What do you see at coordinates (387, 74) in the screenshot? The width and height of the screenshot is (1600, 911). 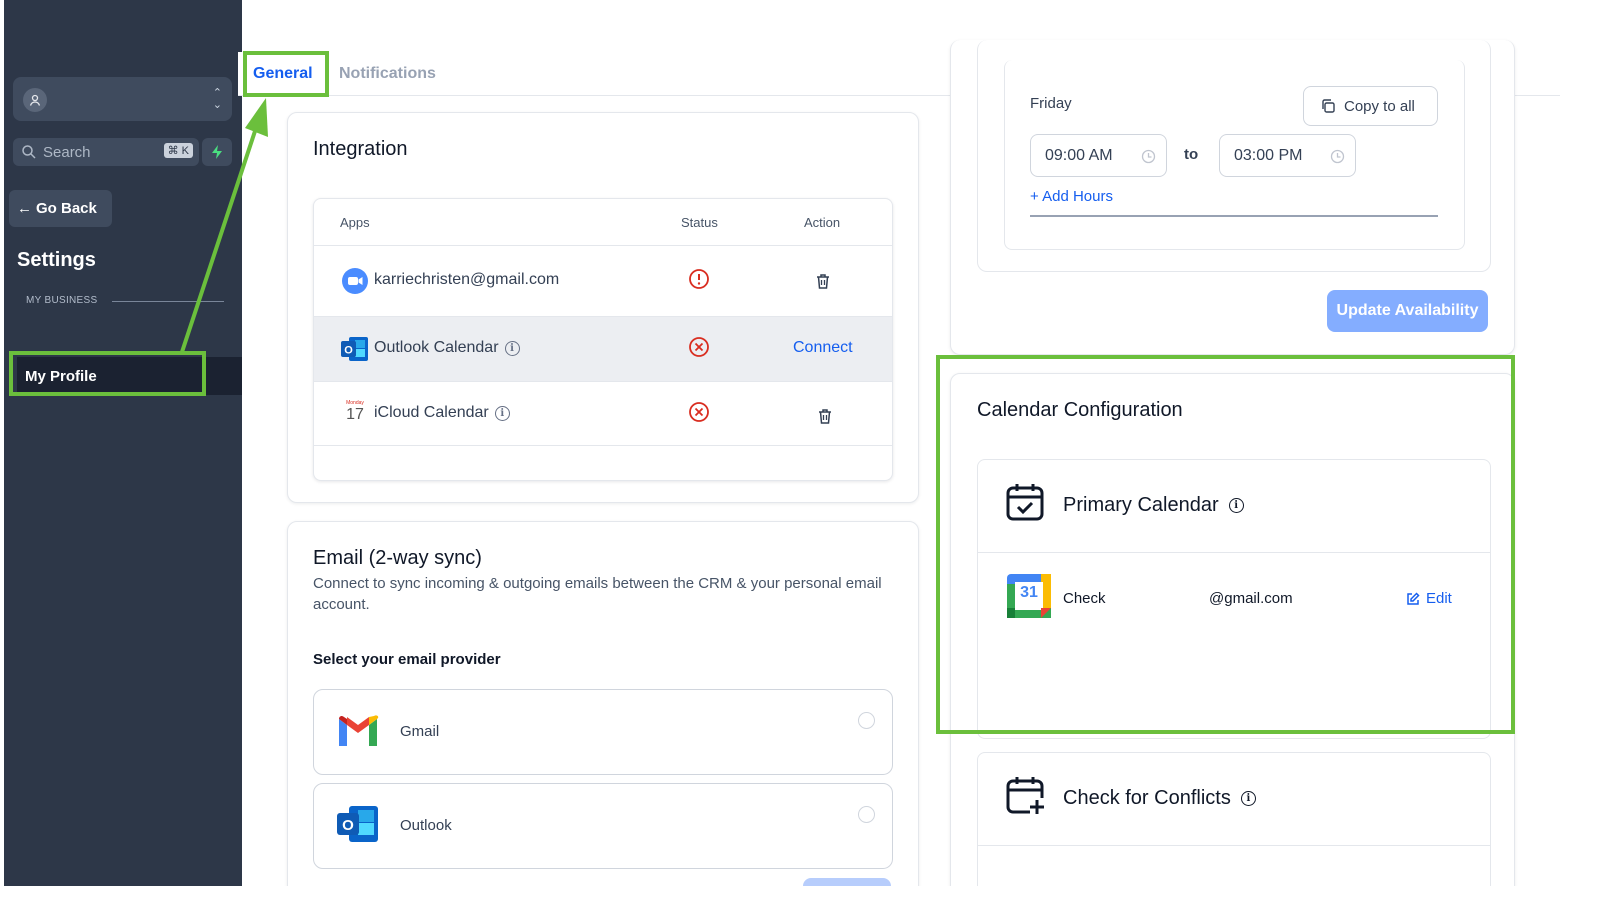 I see `tab-notifications: Notifications` at bounding box center [387, 74].